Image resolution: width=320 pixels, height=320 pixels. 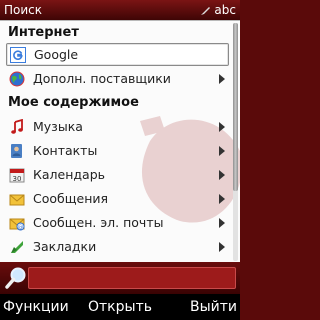 I want to click on globe-icon, so click(x=17, y=79).